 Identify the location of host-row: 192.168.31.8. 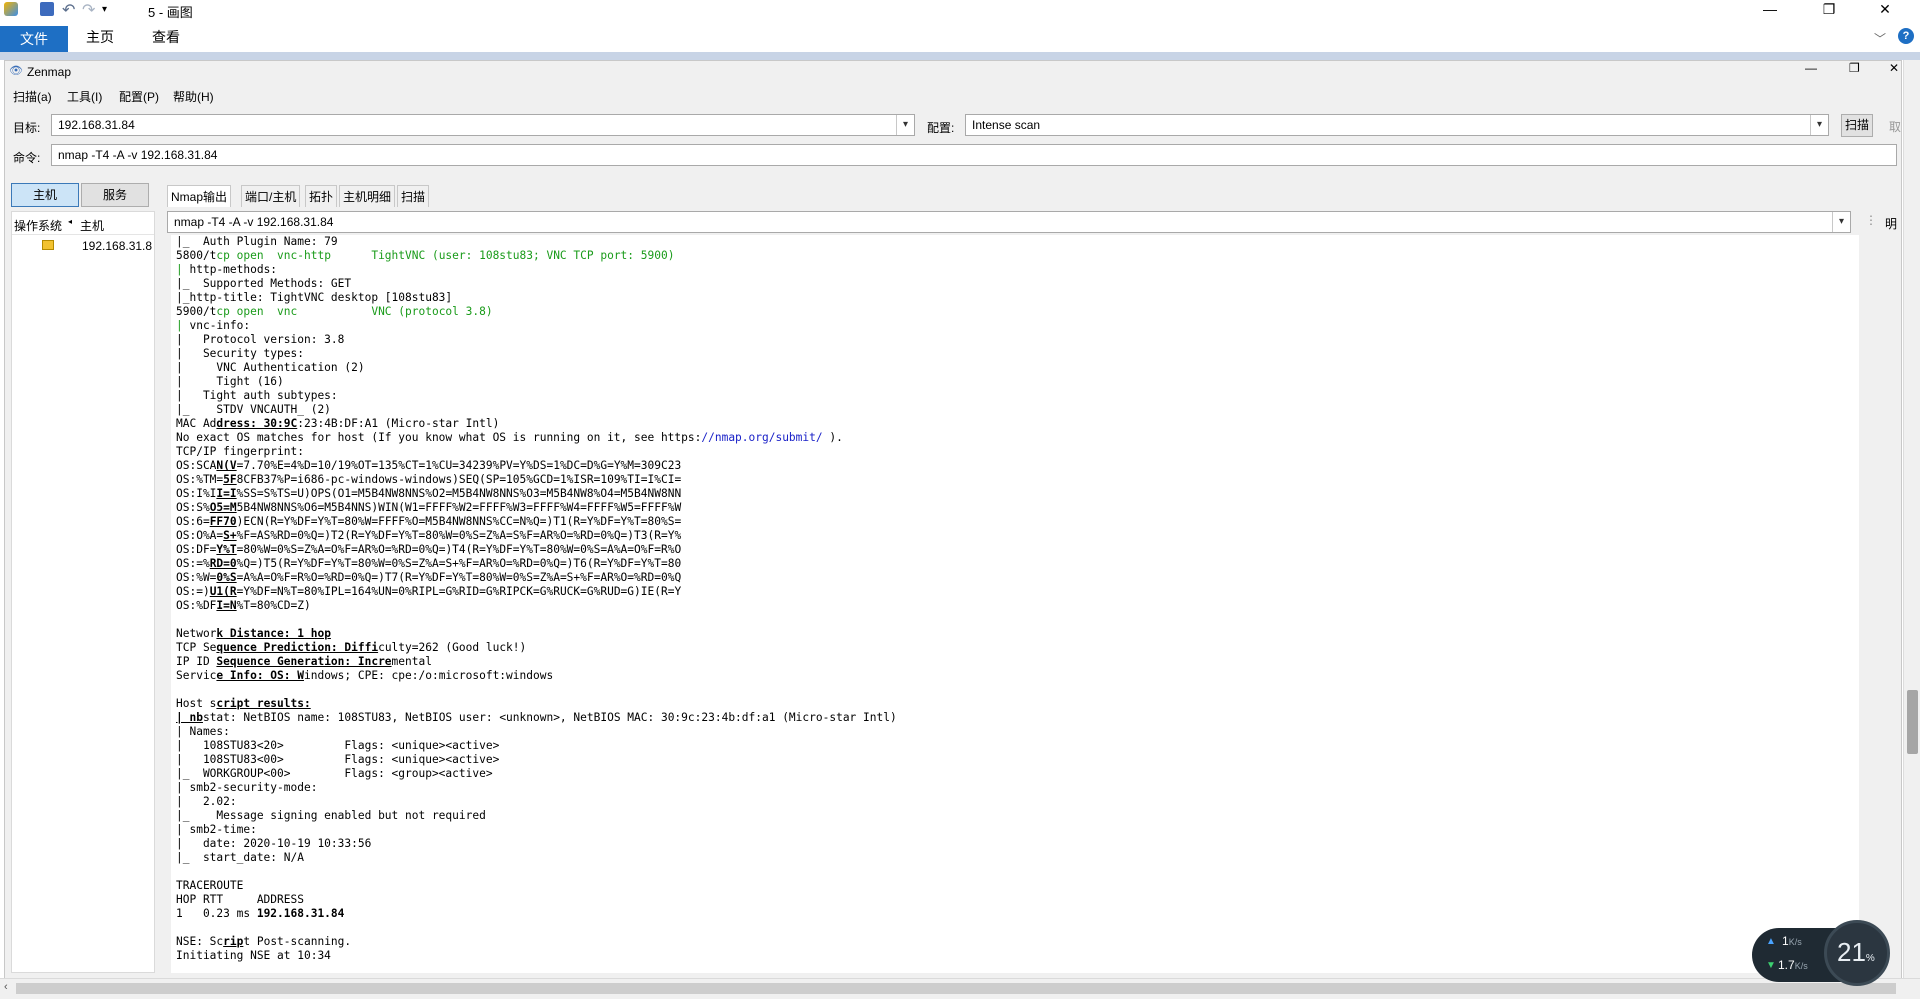
(83, 246).